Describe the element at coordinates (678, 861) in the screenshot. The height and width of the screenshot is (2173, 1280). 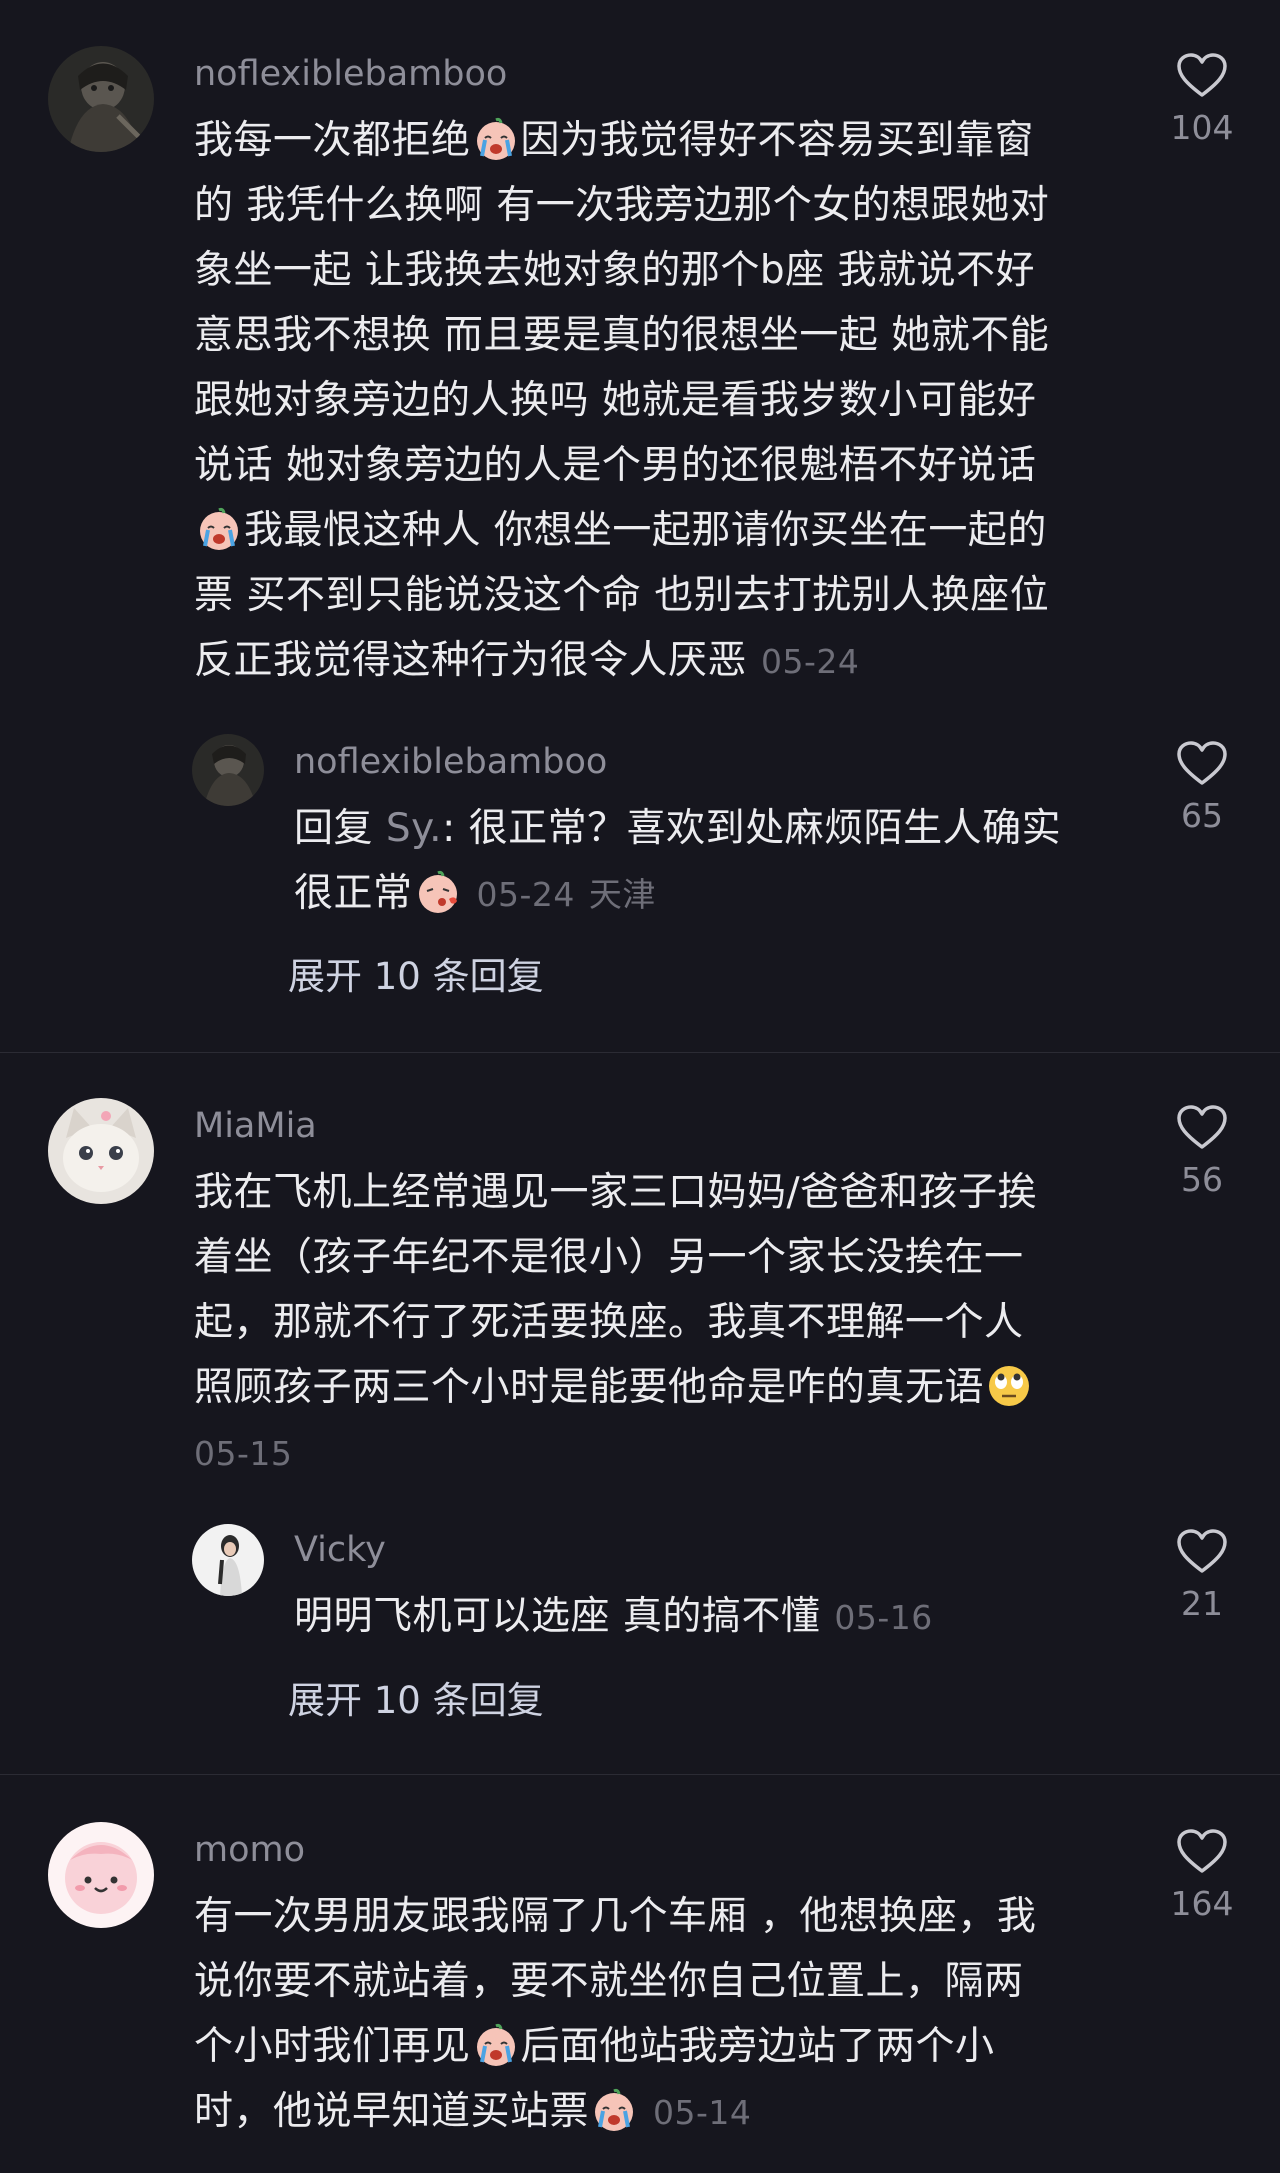
I see `reply-text: 回复 Sy.: 很正常？喜欢到处麻烦陌生人确实 很正常 05-24 天津` at that location.